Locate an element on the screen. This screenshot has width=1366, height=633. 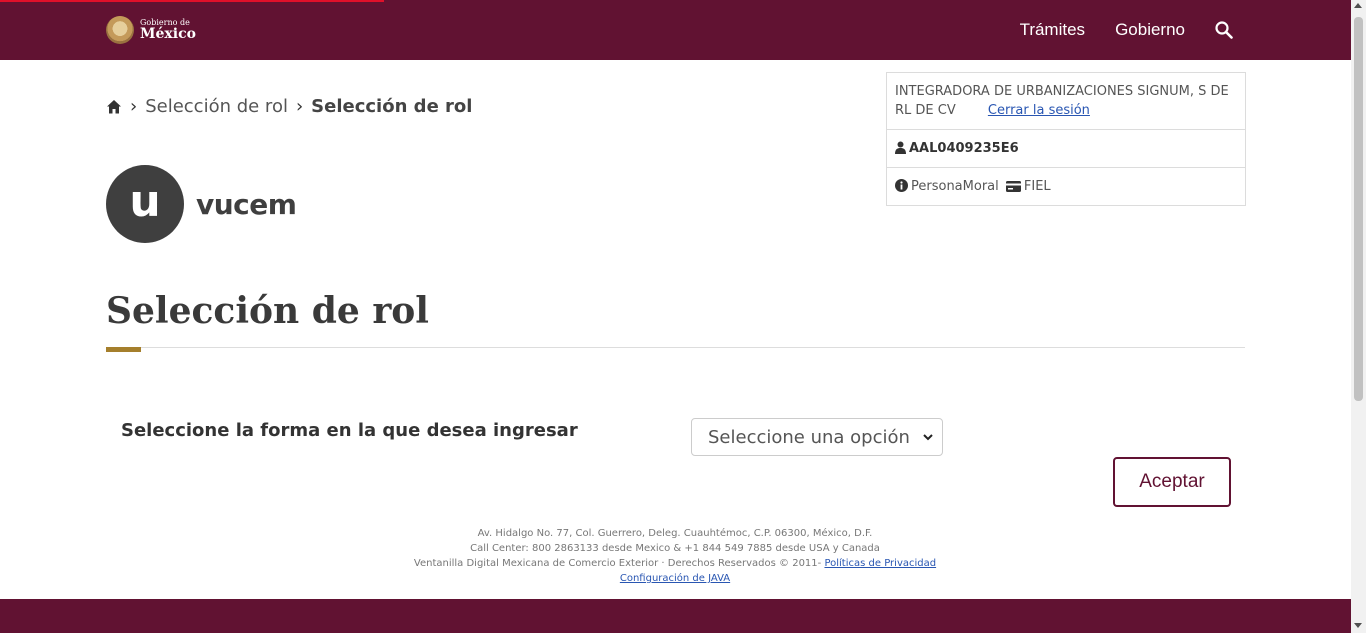
role-select: Seleccione una opción is located at coordinates (817, 437).